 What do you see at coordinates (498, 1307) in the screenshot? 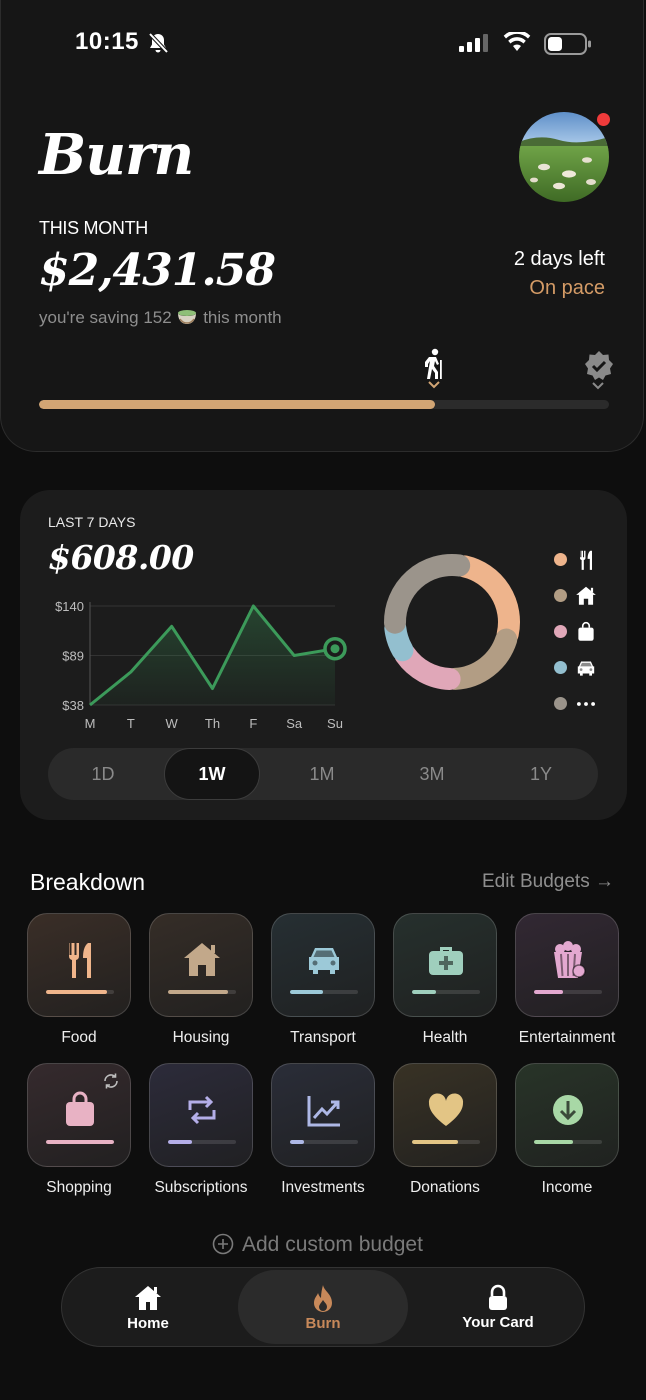
I see `nav-item-your-card: Your Card` at bounding box center [498, 1307].